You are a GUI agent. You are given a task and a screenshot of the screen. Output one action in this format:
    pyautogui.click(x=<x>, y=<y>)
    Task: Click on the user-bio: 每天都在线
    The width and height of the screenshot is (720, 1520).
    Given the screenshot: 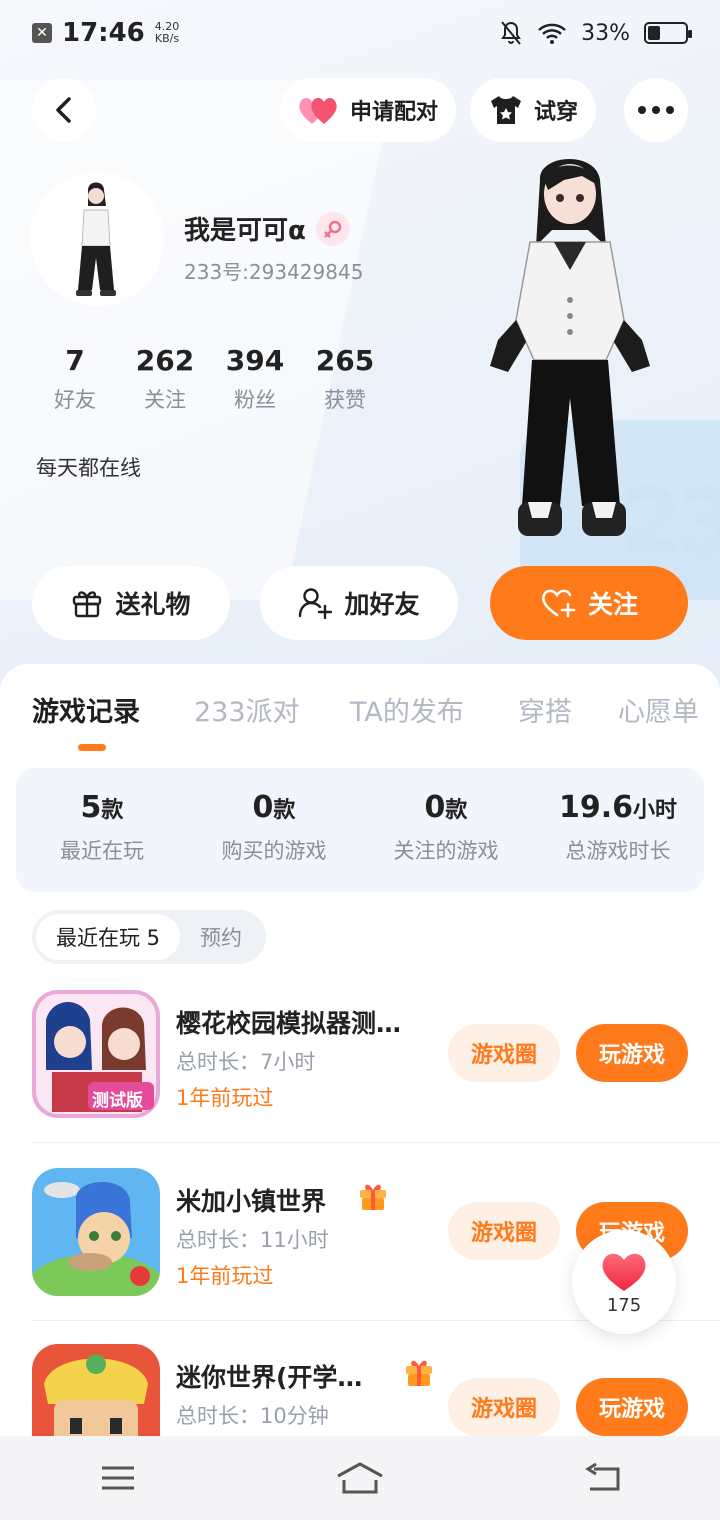 What is the action you would take?
    pyautogui.click(x=88, y=468)
    